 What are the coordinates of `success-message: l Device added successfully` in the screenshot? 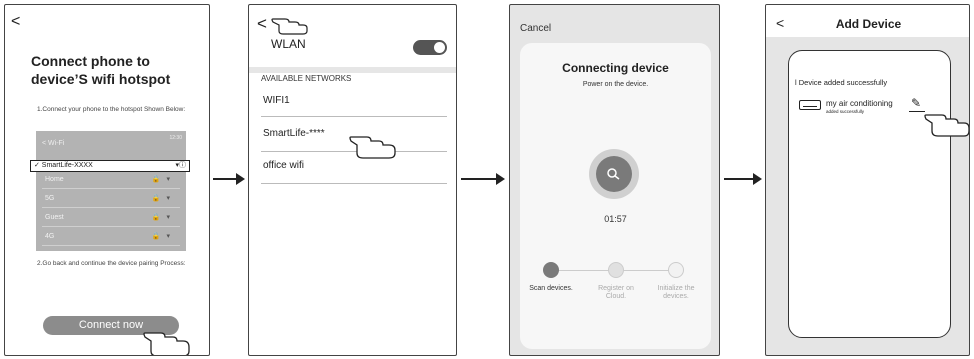 It's located at (841, 82).